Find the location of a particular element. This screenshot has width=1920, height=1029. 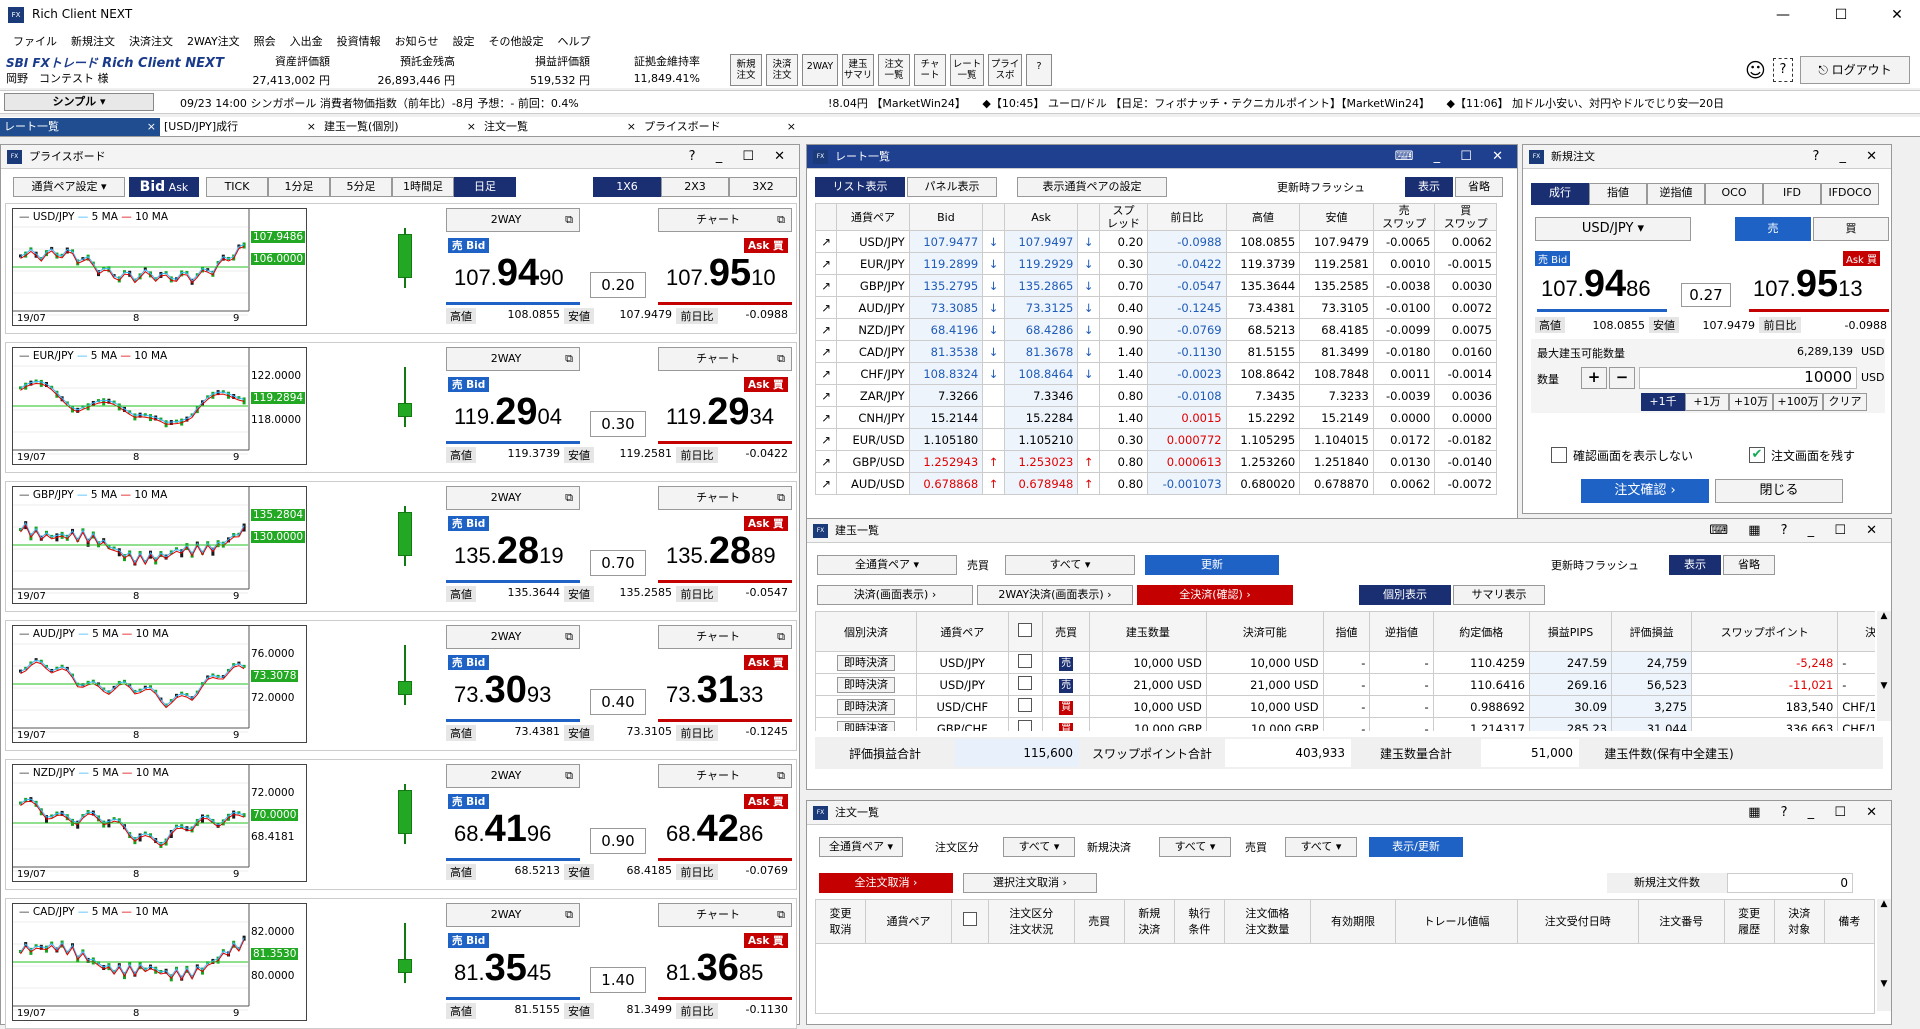

period-daily: 日足 is located at coordinates (485, 187).